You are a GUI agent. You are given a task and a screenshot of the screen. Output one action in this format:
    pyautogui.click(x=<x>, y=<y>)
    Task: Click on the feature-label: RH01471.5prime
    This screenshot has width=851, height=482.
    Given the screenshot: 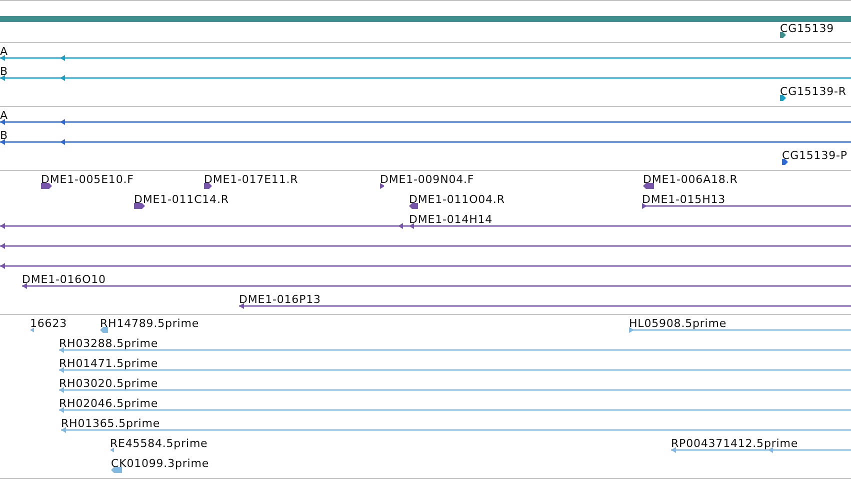 What is the action you would take?
    pyautogui.click(x=108, y=364)
    